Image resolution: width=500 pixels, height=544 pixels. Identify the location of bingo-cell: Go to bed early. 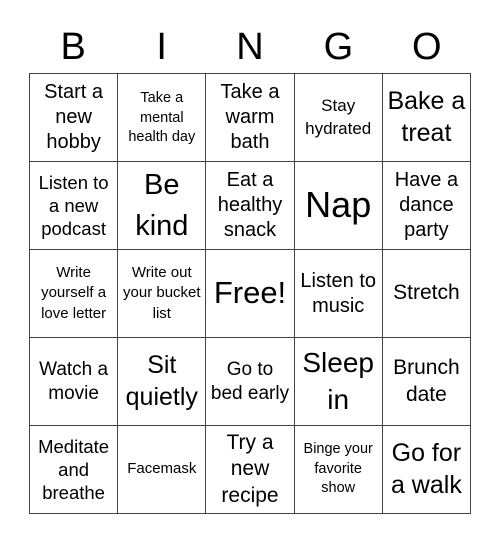
(250, 382).